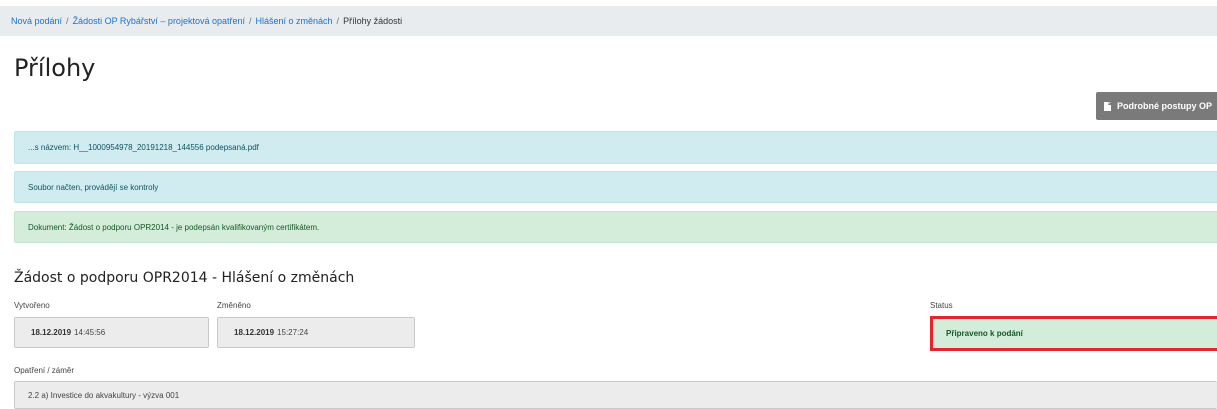  Describe the element at coordinates (1073, 333) in the screenshot. I see `status-field: Připraveno k podání` at that location.